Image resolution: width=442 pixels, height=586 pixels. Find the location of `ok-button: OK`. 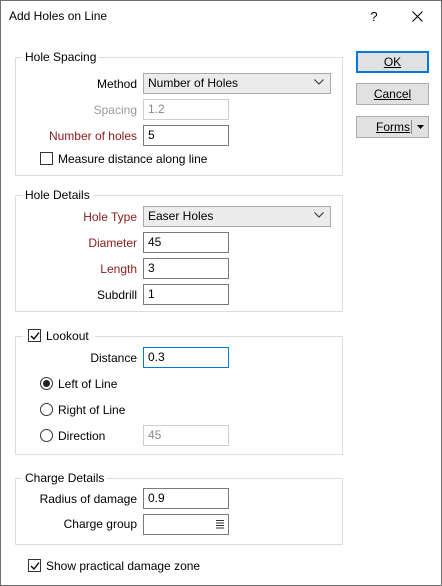

ok-button: OK is located at coordinates (392, 62).